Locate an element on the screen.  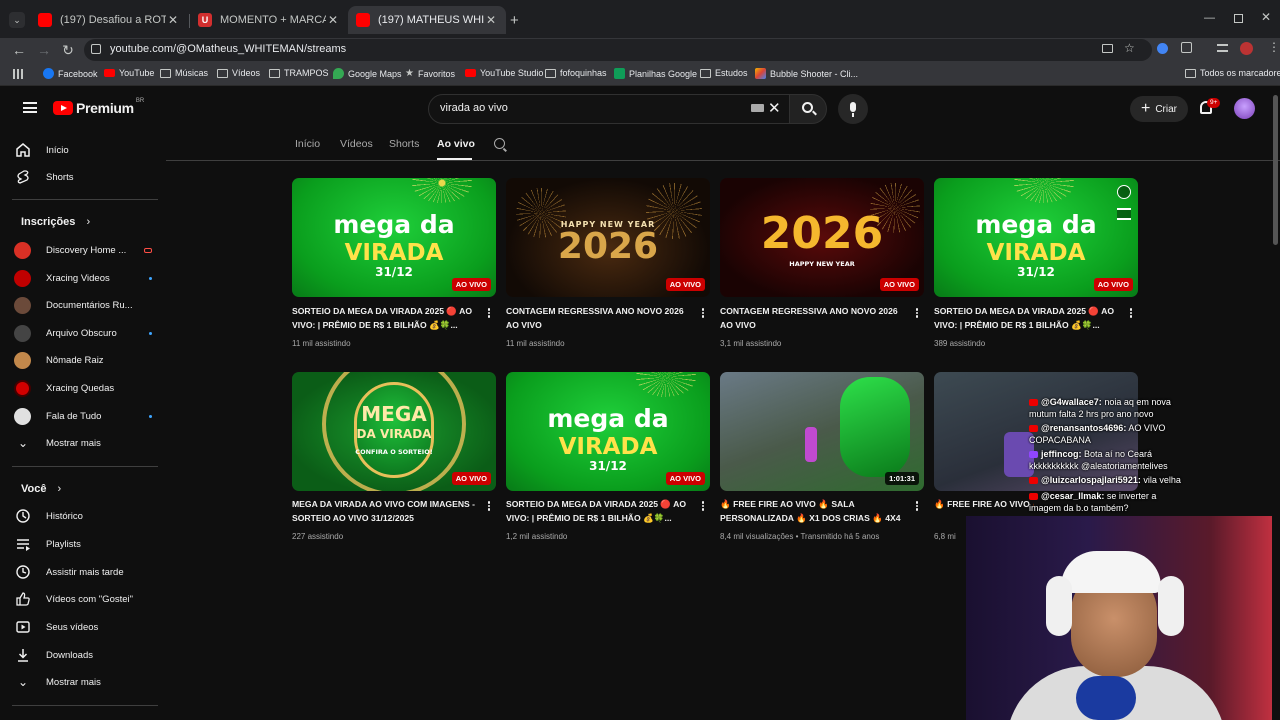
sidebar-subscription: Xracing Videos is located at coordinates (83, 278).